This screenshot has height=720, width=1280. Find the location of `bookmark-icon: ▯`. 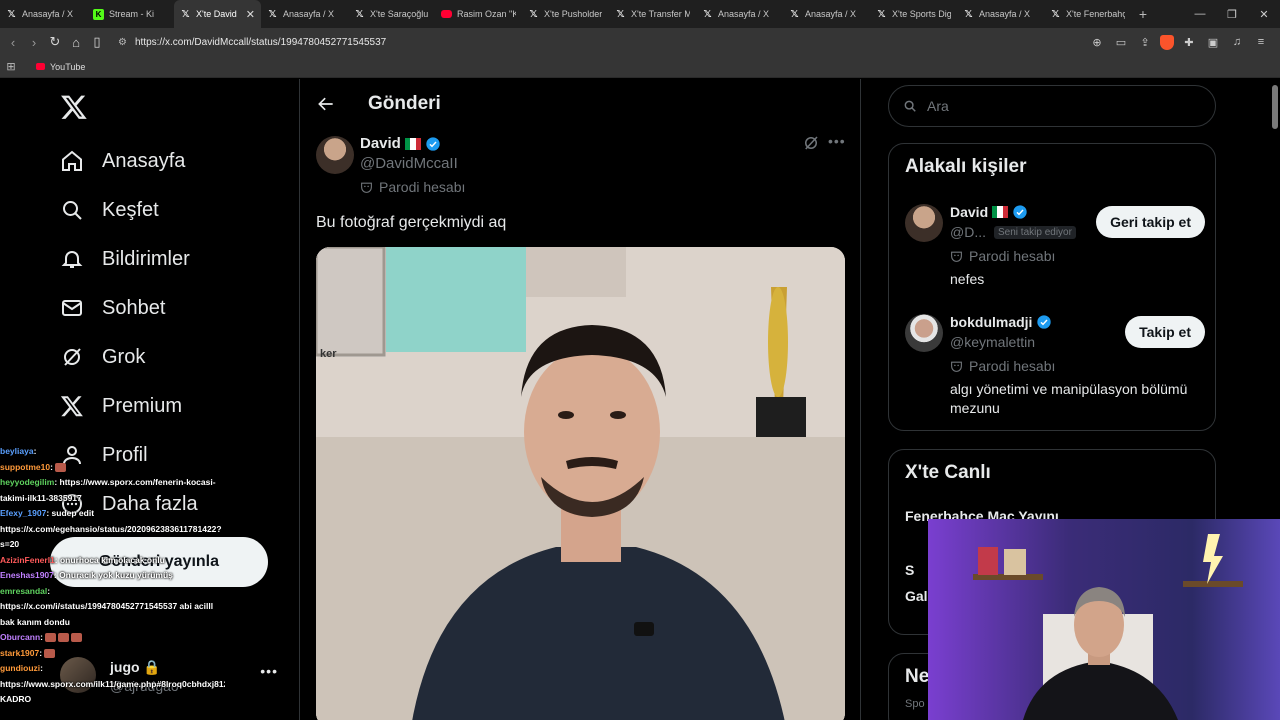

bookmark-icon: ▯ is located at coordinates (97, 42).